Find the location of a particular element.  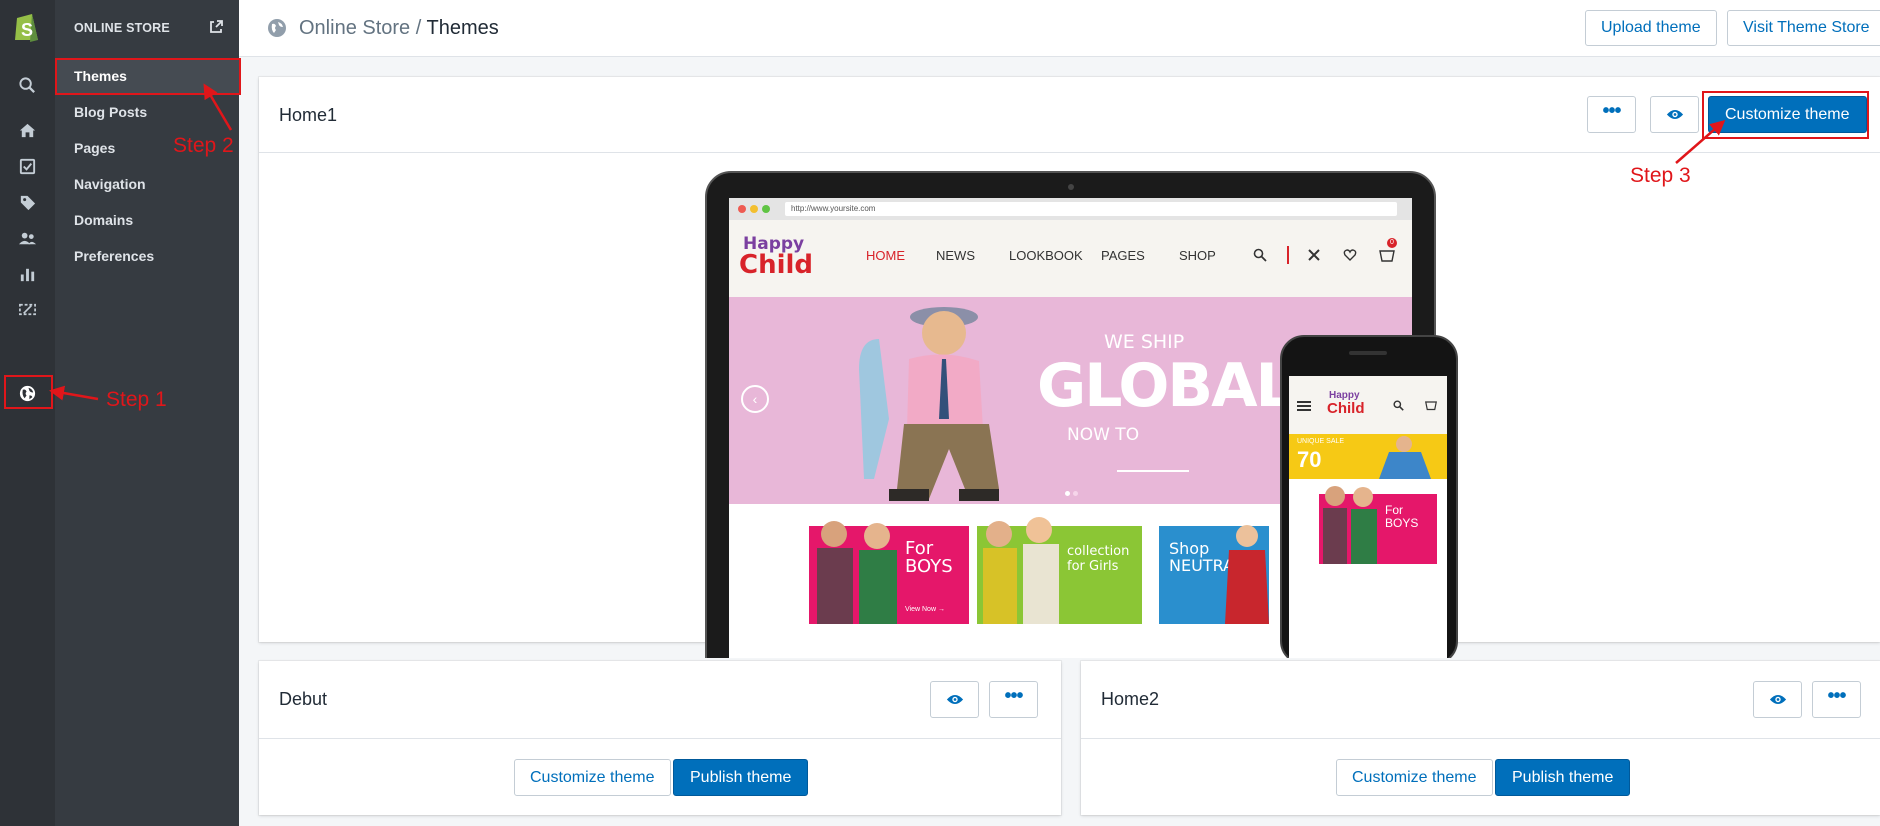

site-menu-shop: SHOP is located at coordinates (1197, 255).